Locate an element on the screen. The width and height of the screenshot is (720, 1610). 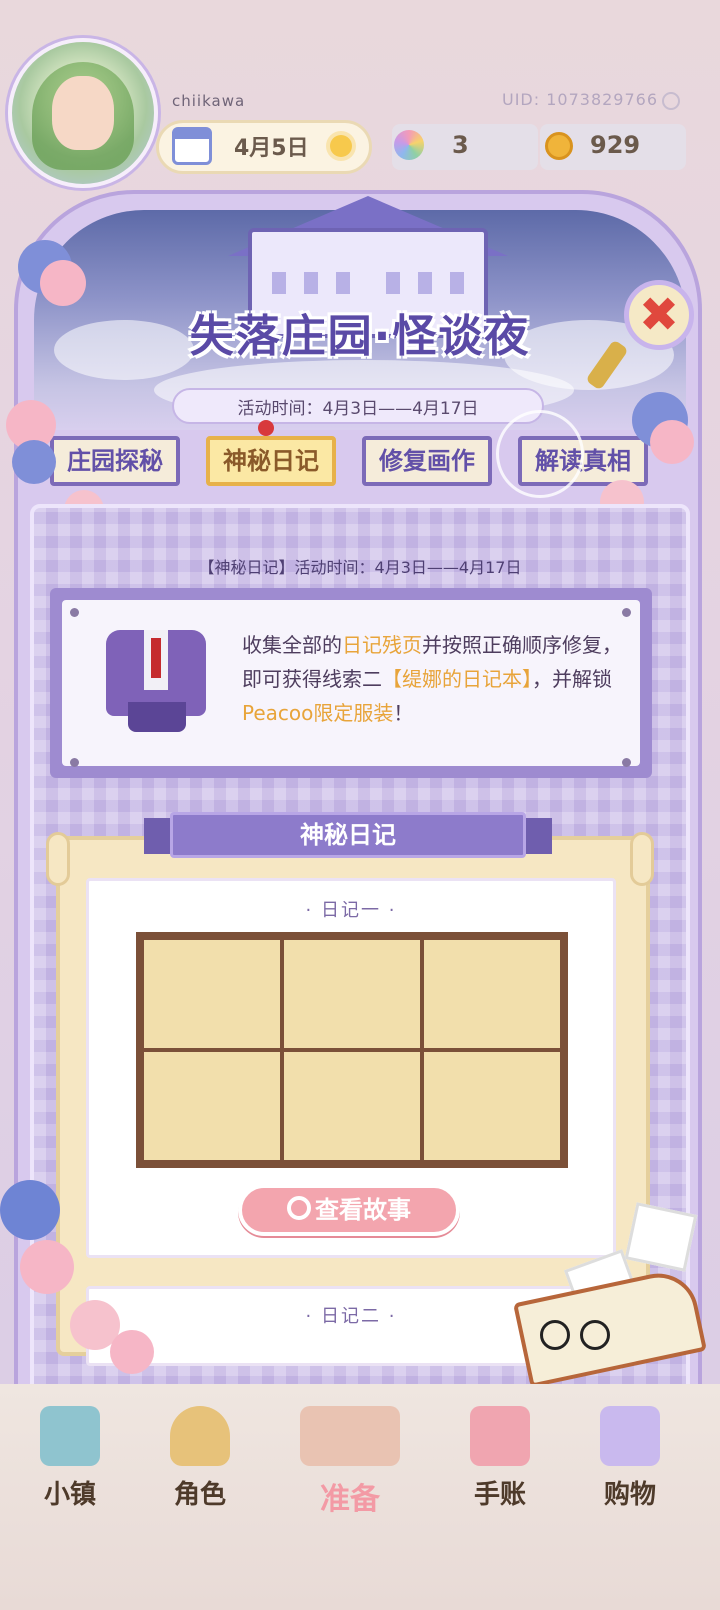
current-date: 4月5日 is located at coordinates (271, 148).